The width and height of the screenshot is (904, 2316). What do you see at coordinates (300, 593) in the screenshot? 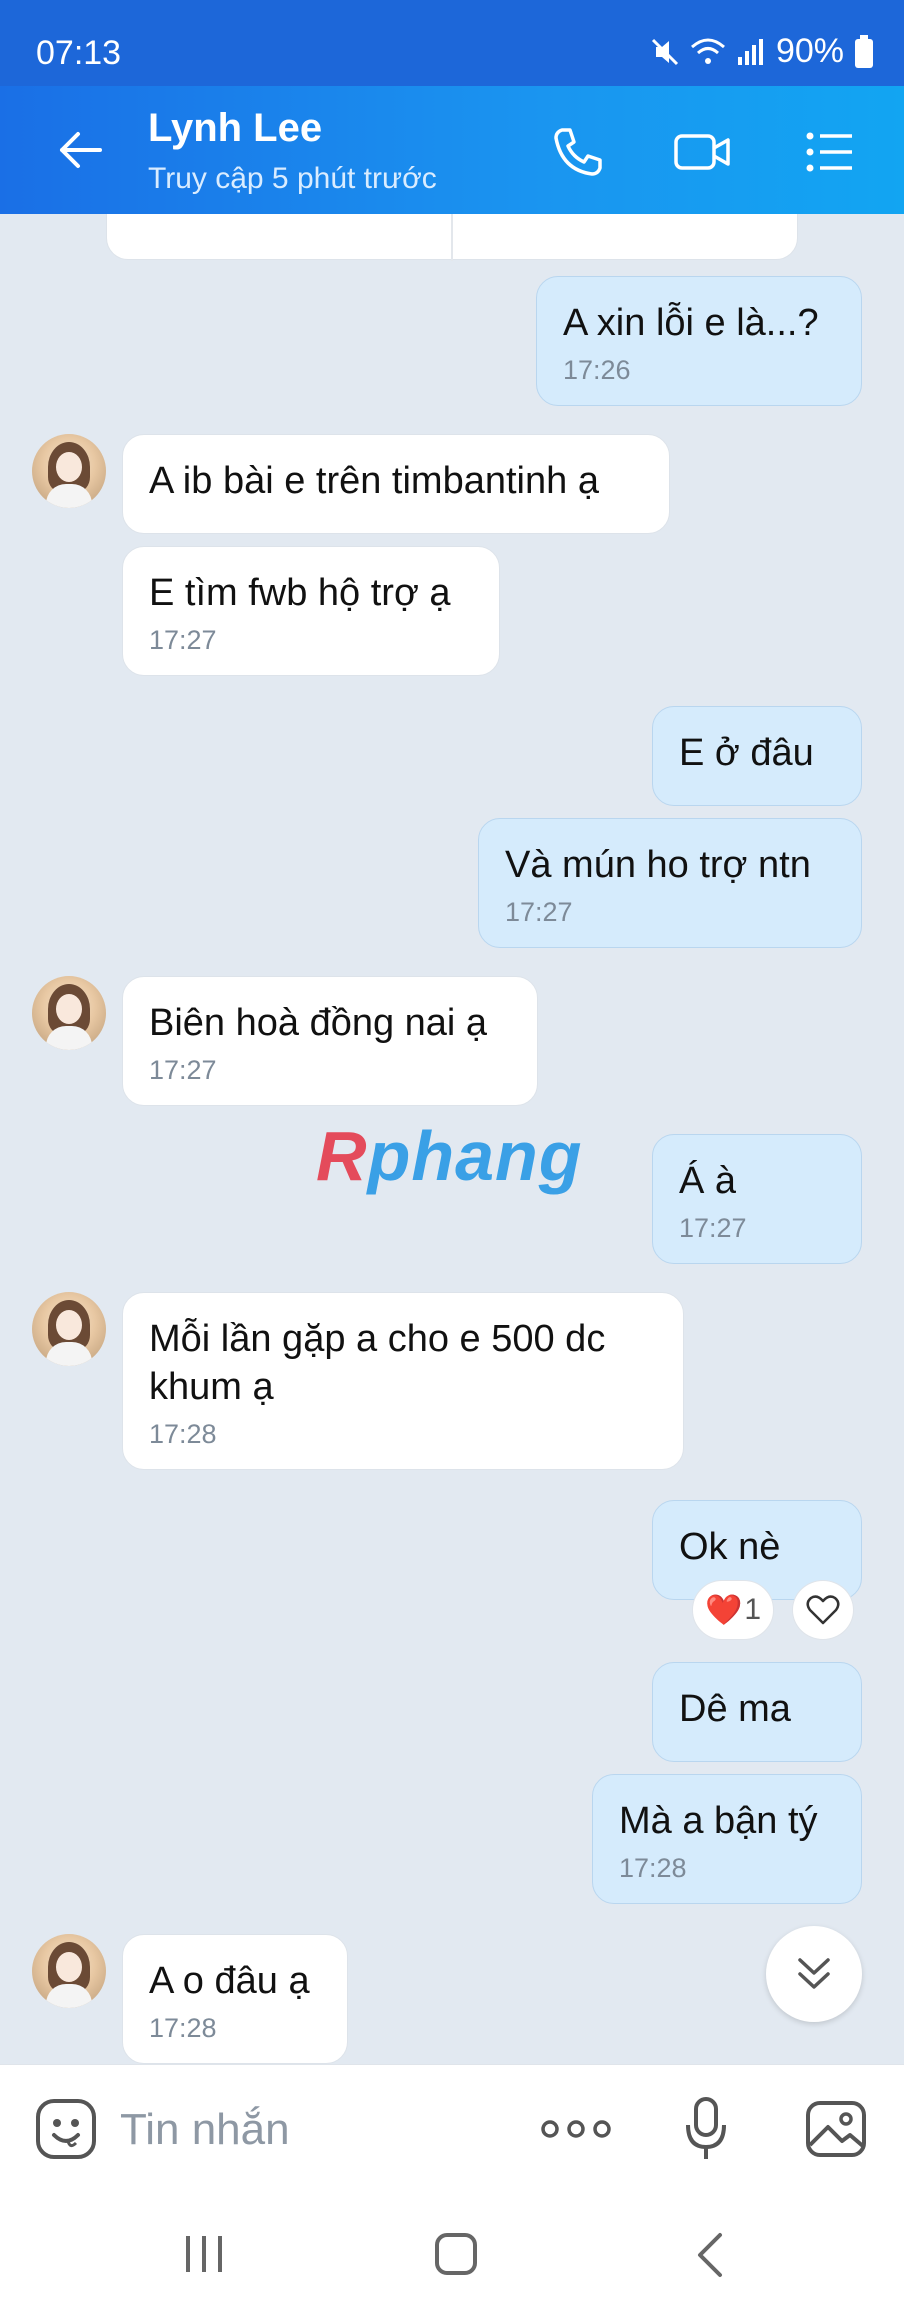
I see `message-text: E tìm fwb hộ trợ ạ` at bounding box center [300, 593].